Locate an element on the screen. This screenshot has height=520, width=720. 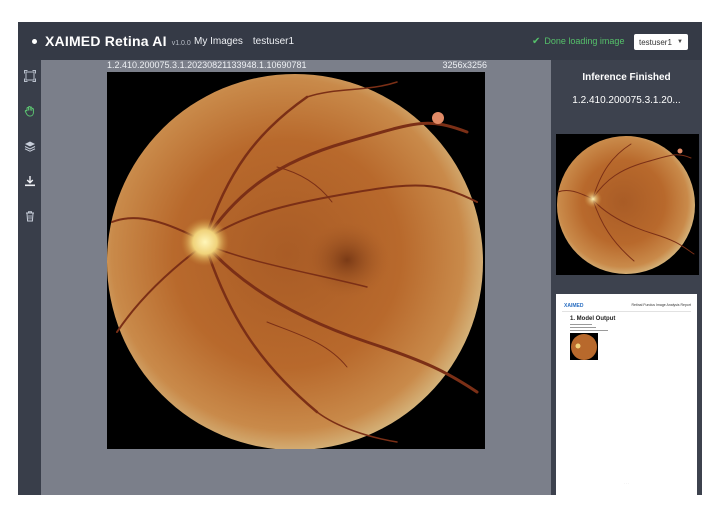
download-icon is located at coordinates (29, 180).